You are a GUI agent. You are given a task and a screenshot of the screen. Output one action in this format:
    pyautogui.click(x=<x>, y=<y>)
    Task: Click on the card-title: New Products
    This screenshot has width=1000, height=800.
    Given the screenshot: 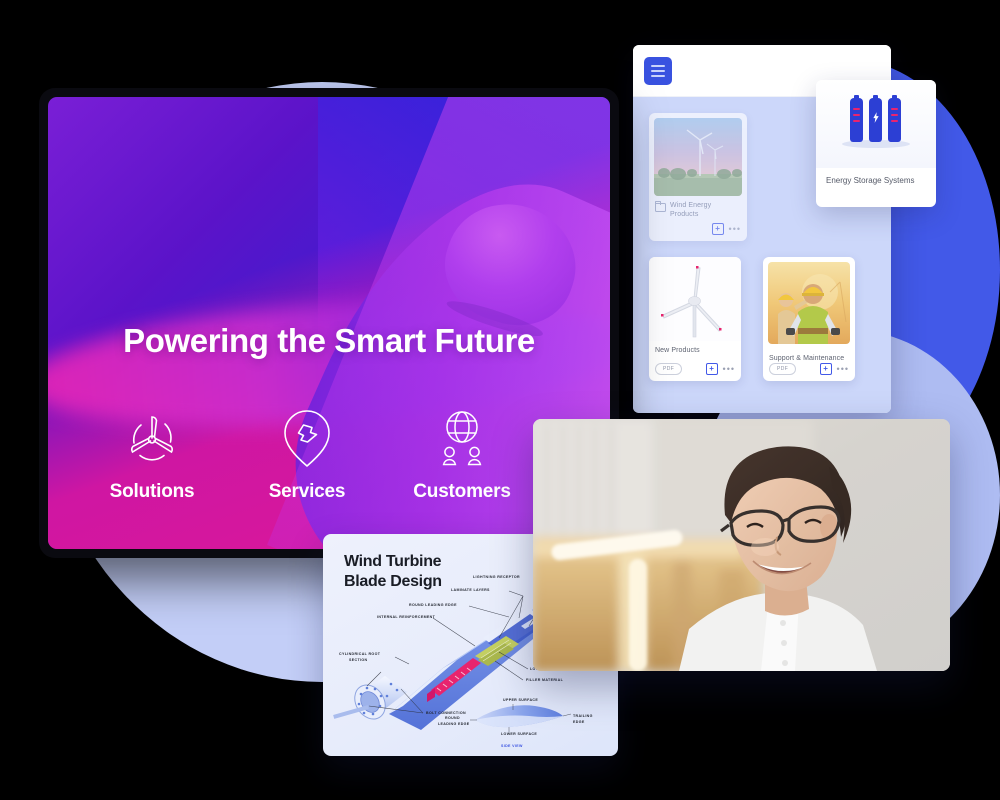 What is the action you would take?
    pyautogui.click(x=677, y=350)
    